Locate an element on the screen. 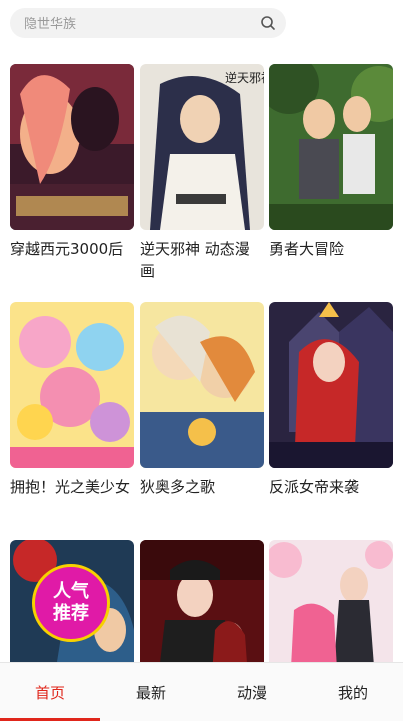 The image size is (403, 721). badge-text: 人气 is located at coordinates (71, 591).